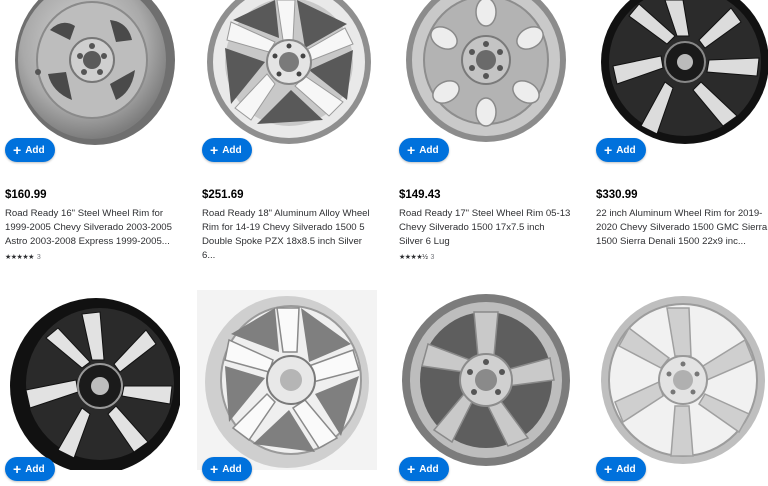  What do you see at coordinates (90, 80) in the screenshot?
I see `product-image-steel-wheel` at bounding box center [90, 80].